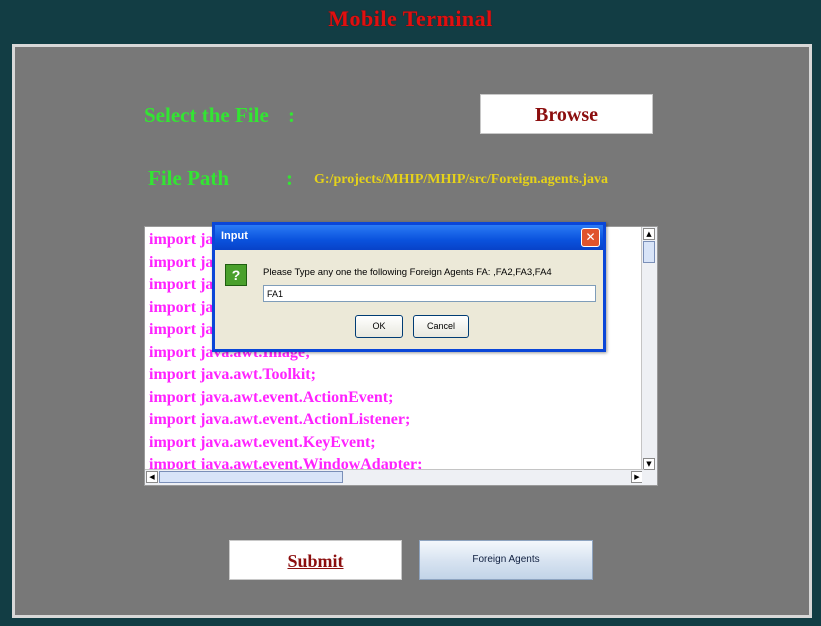 The height and width of the screenshot is (626, 821). I want to click on foreign-agents-button: Foreign Agents, so click(506, 560).